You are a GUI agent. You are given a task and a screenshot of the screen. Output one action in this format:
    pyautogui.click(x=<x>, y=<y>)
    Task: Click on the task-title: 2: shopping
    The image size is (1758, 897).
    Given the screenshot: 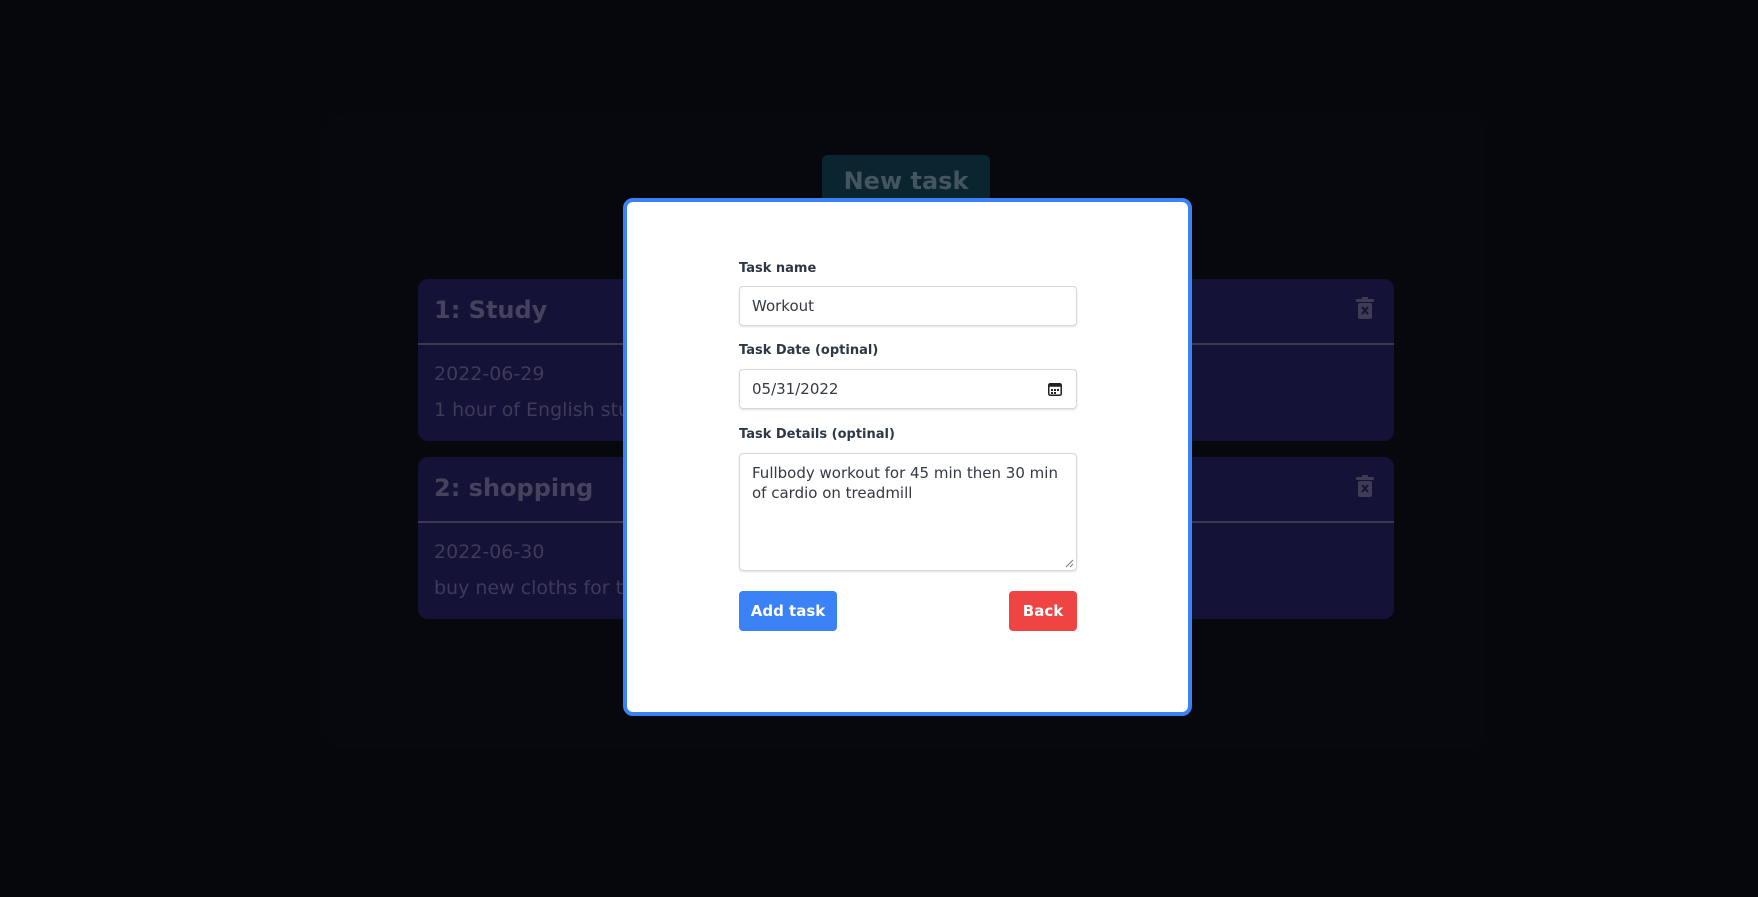 What is the action you would take?
    pyautogui.click(x=514, y=488)
    